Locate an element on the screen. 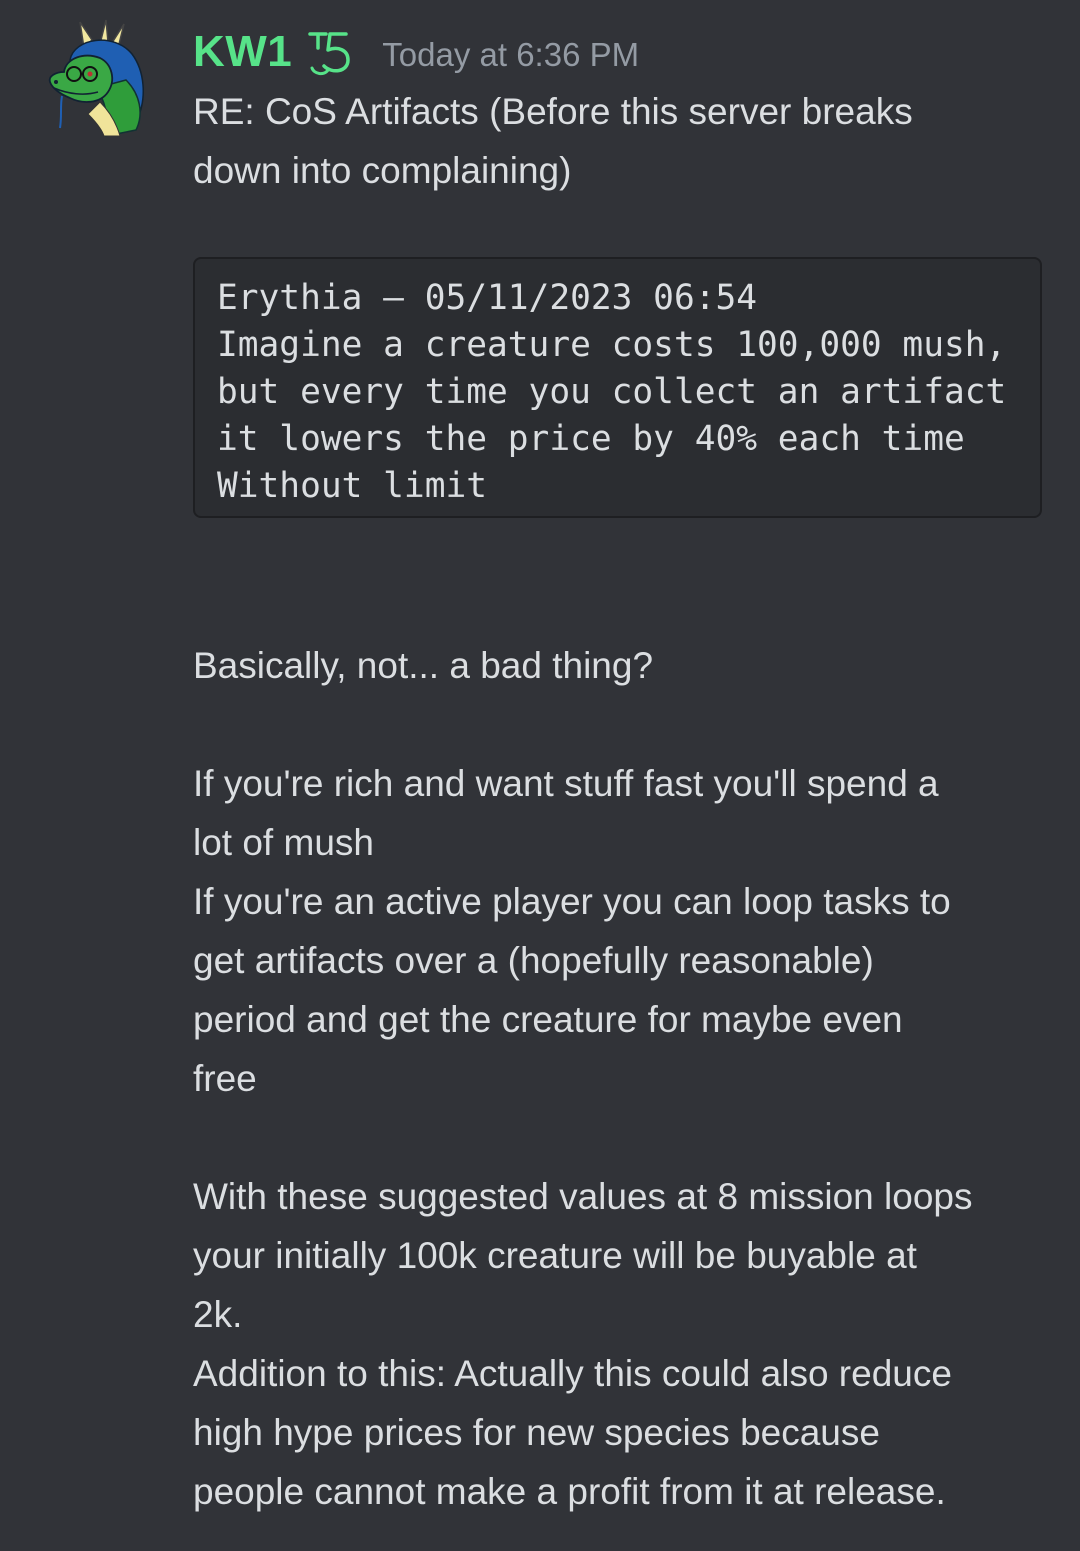 The width and height of the screenshot is (1080, 1551). text-line: 2k. is located at coordinates (218, 1314).